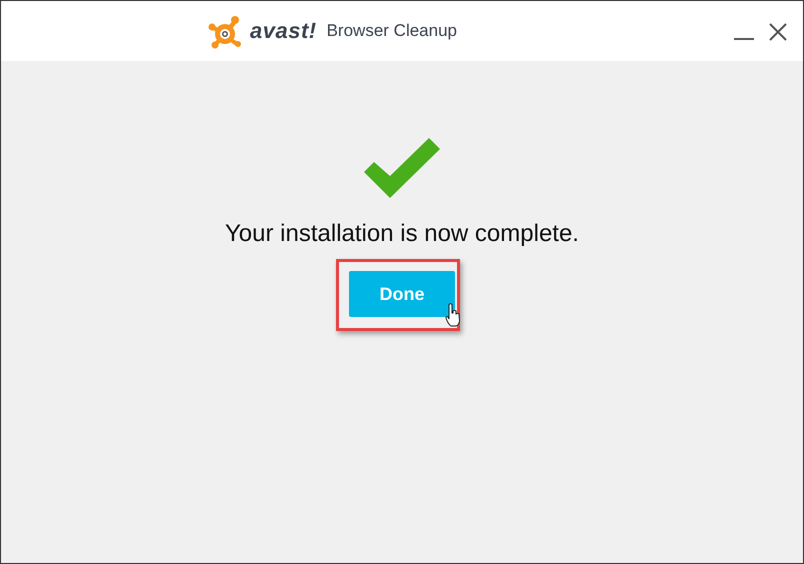  Describe the element at coordinates (453, 315) in the screenshot. I see `hand-cursor-icon` at that location.